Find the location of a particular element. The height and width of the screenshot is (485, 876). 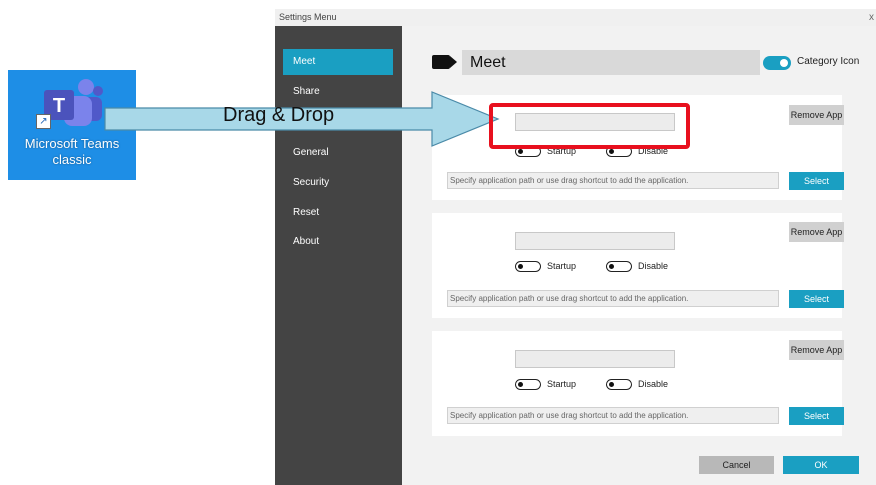

category-icon-toggle is located at coordinates (777, 63).